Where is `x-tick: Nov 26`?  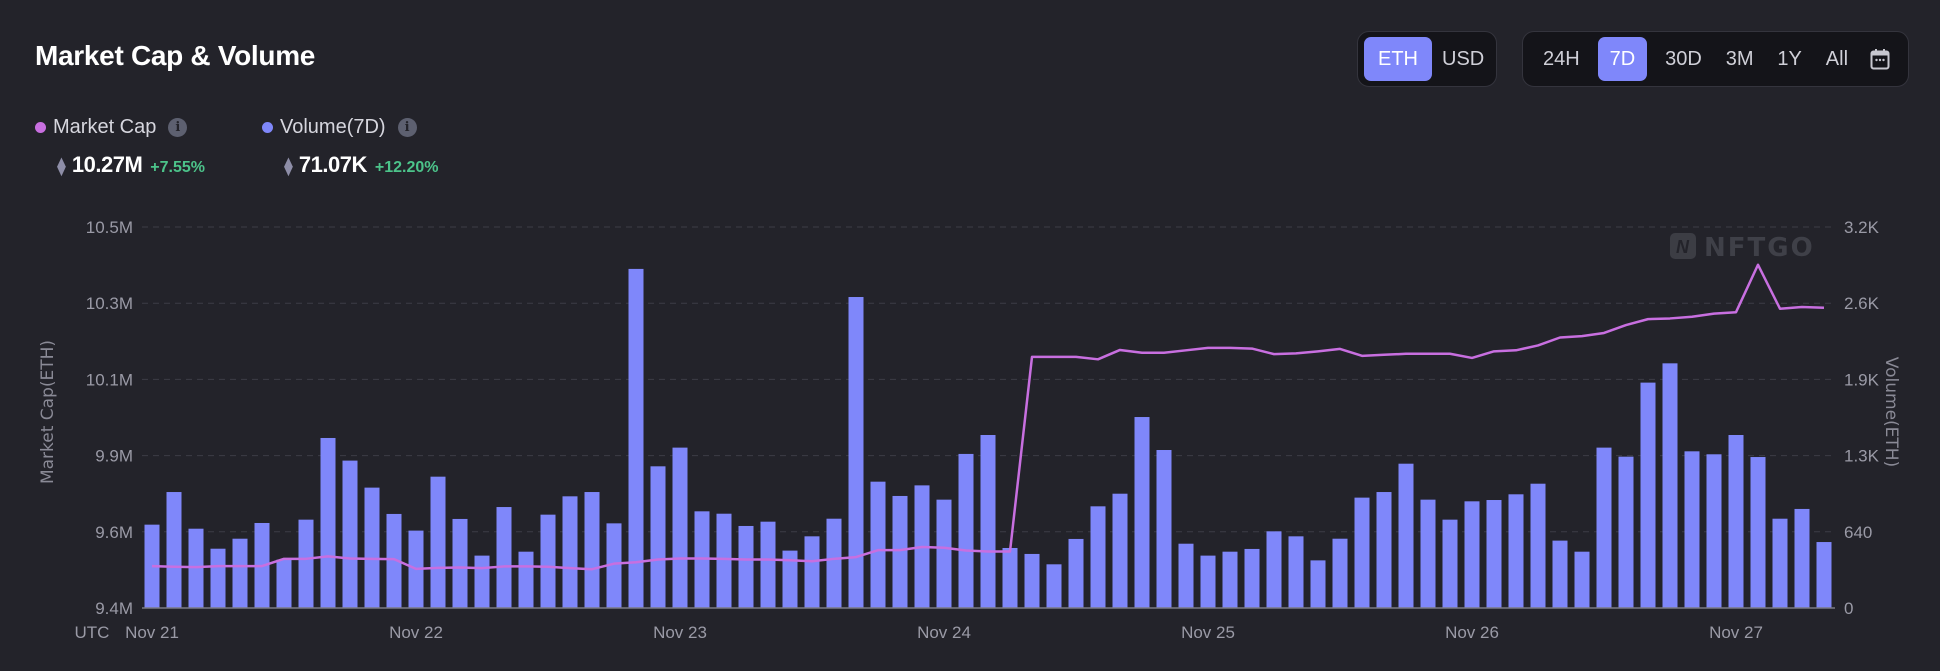
x-tick: Nov 26 is located at coordinates (1472, 632).